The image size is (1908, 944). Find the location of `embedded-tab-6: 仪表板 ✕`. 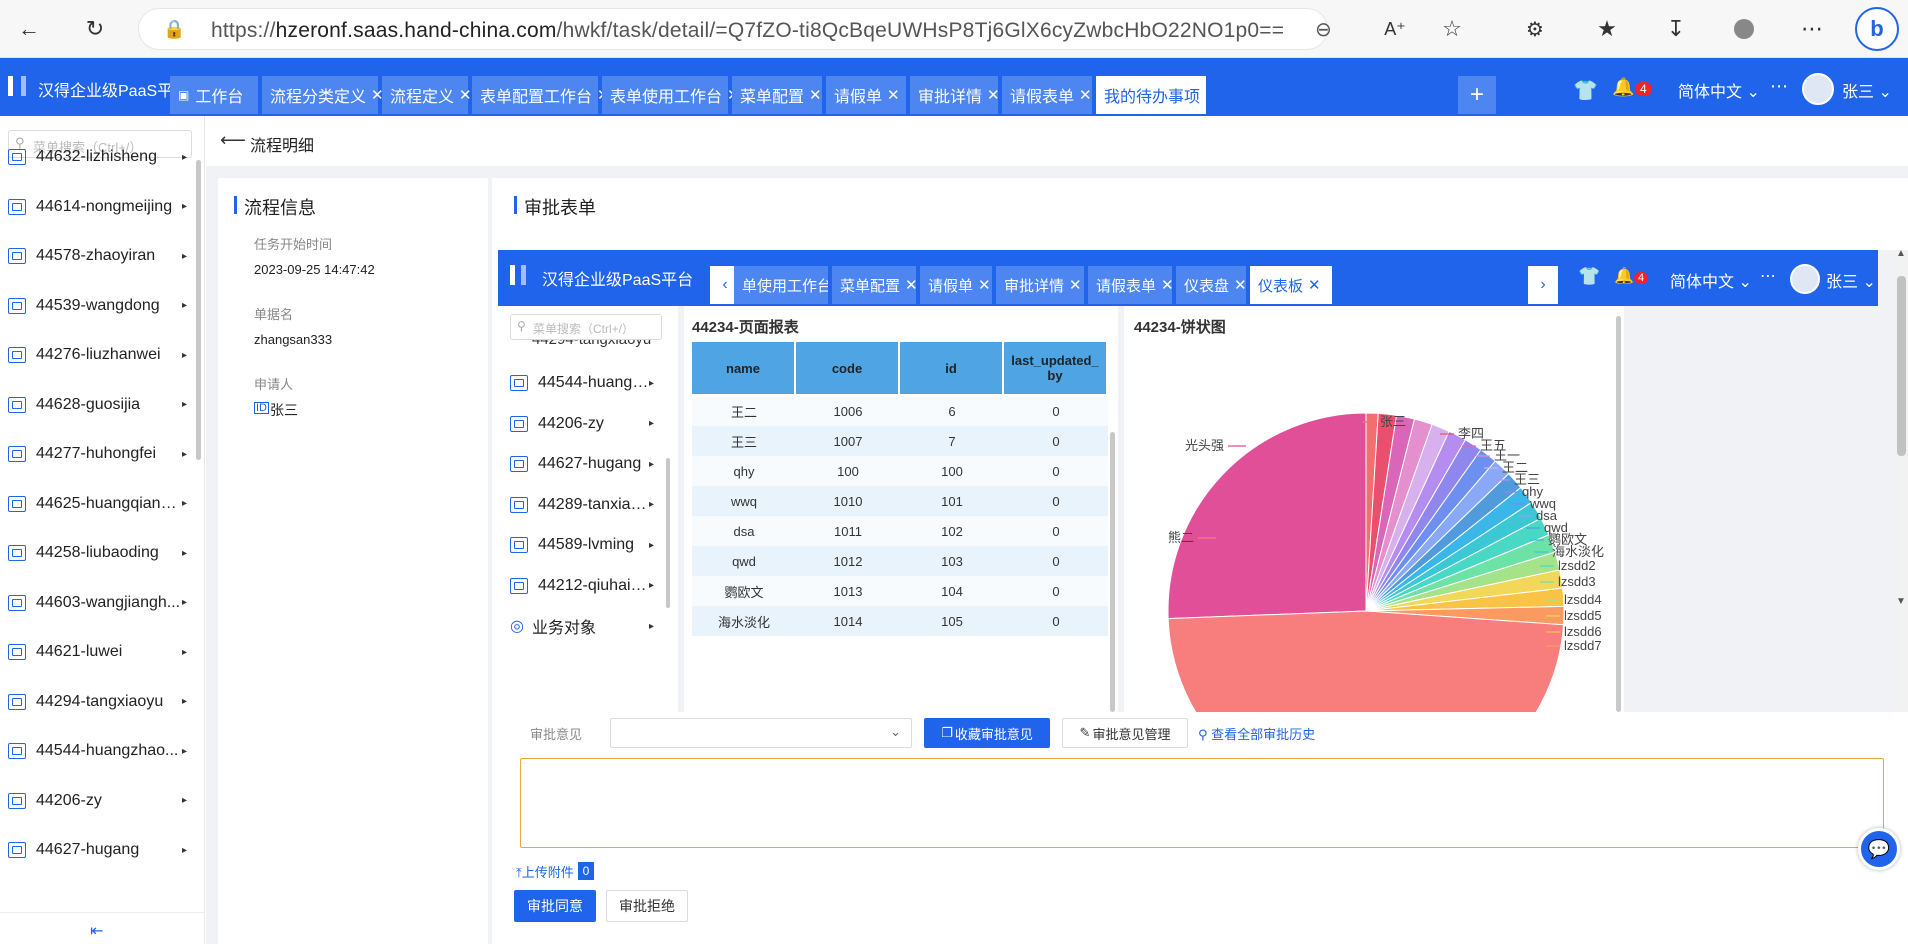

embedded-tab-6: 仪表板 ✕ is located at coordinates (1291, 285).